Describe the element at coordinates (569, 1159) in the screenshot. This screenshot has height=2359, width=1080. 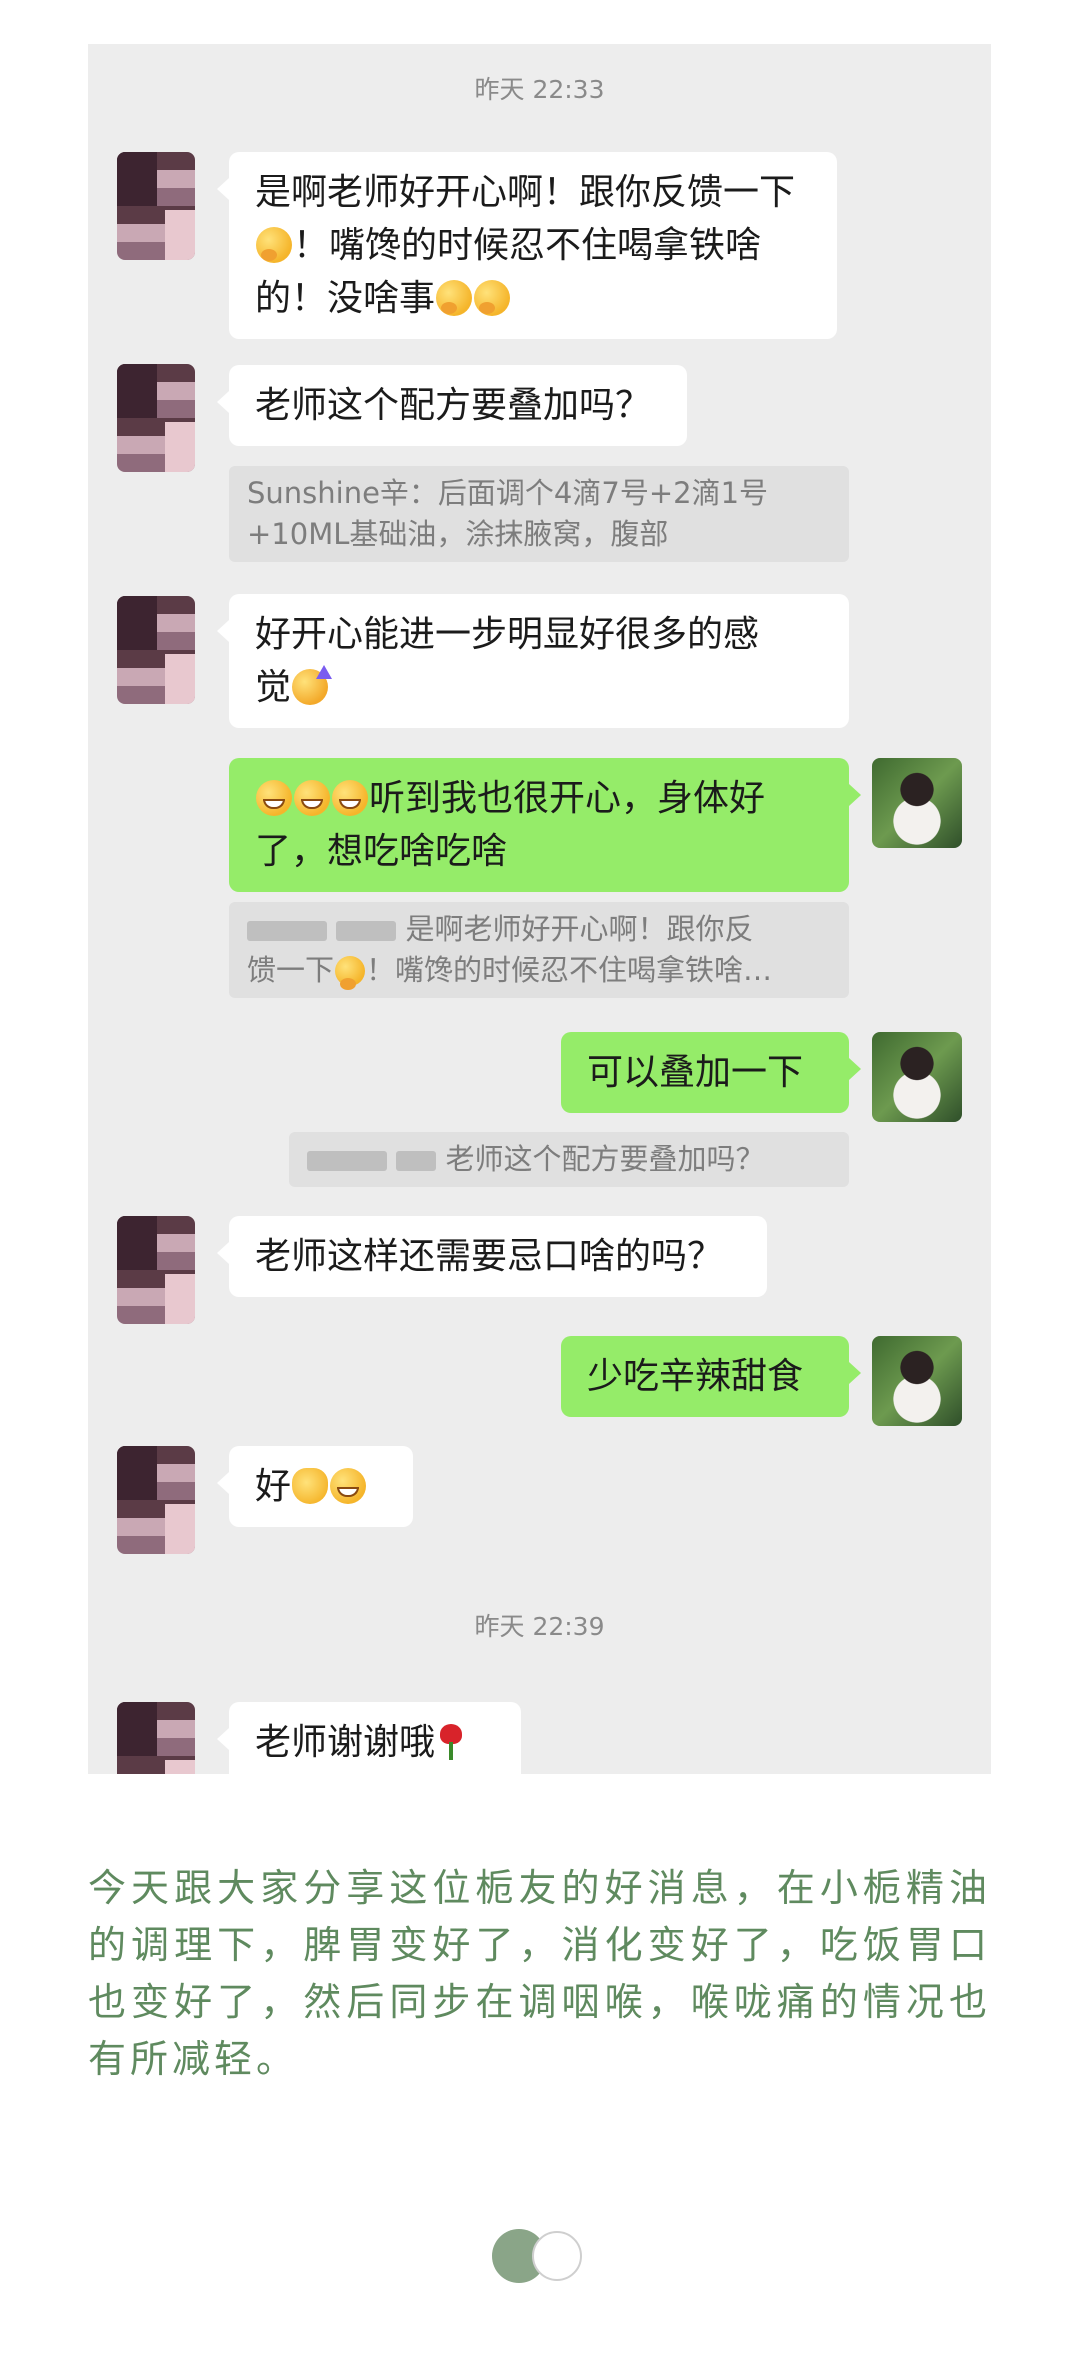
I see `quoted-reply: 老师这个配方要叠加吗？` at that location.